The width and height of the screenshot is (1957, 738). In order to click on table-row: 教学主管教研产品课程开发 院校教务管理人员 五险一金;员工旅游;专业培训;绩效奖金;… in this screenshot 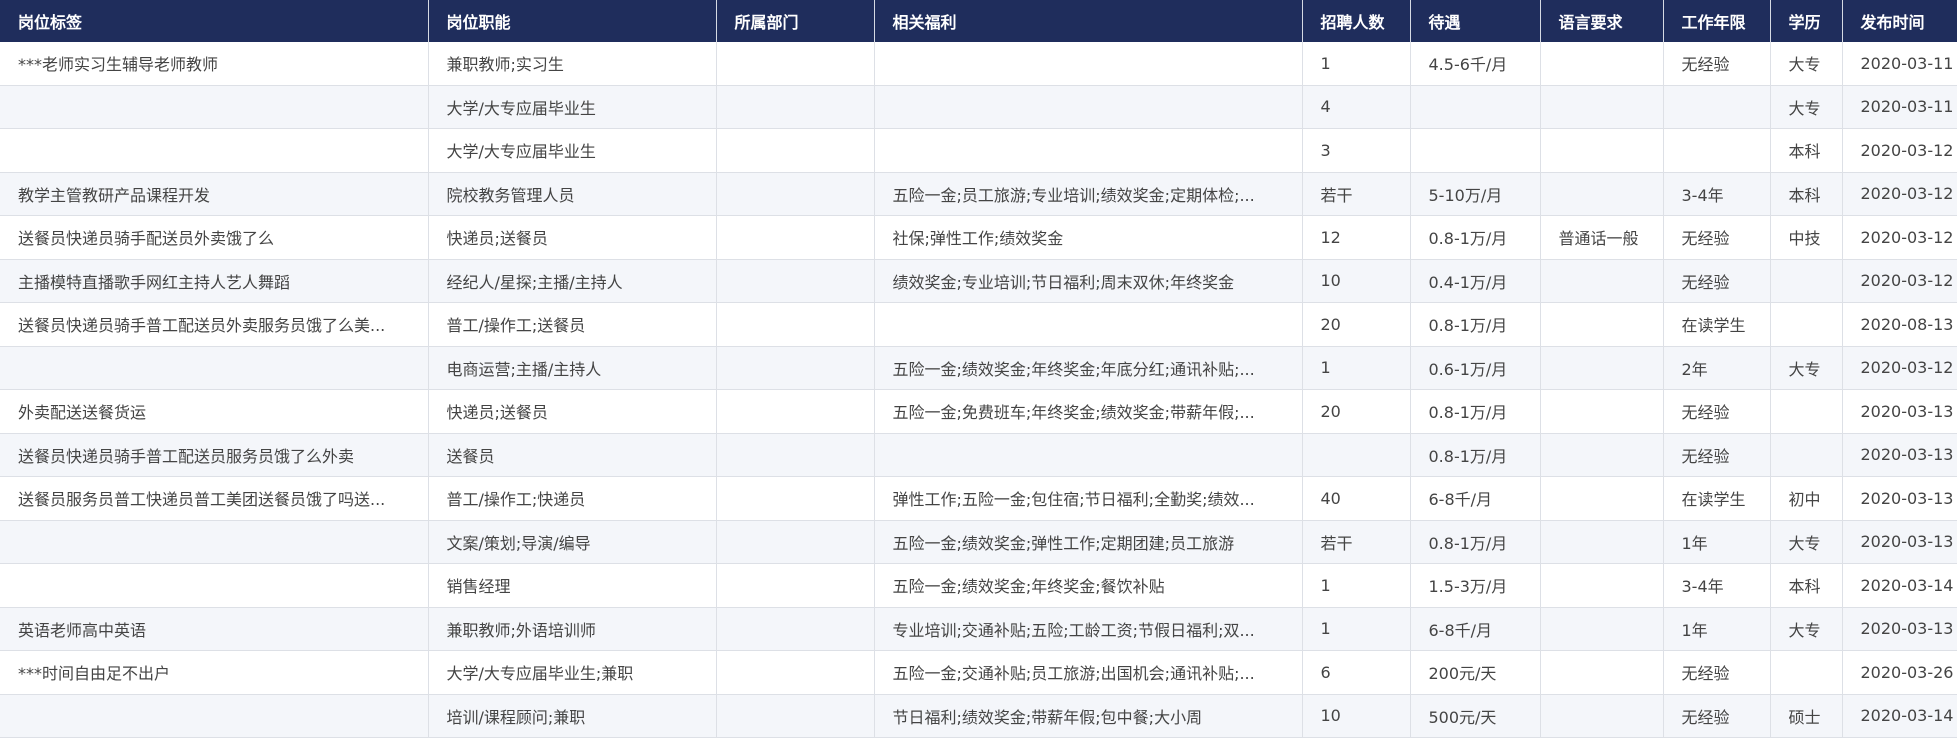, I will do `click(978, 194)`.